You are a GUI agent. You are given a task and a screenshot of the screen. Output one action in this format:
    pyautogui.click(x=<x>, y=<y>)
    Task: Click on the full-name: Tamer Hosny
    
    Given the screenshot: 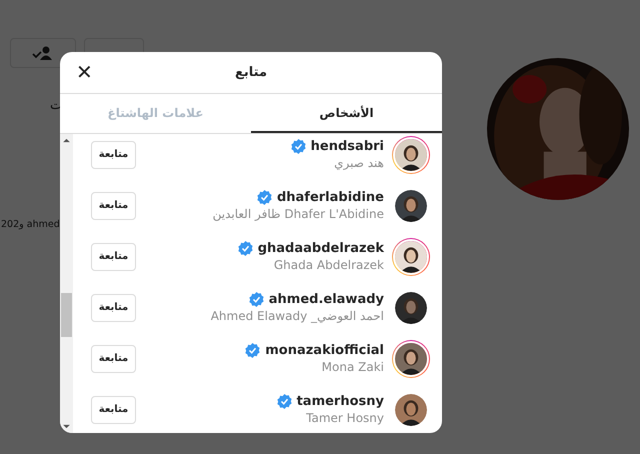 What is the action you would take?
    pyautogui.click(x=345, y=418)
    